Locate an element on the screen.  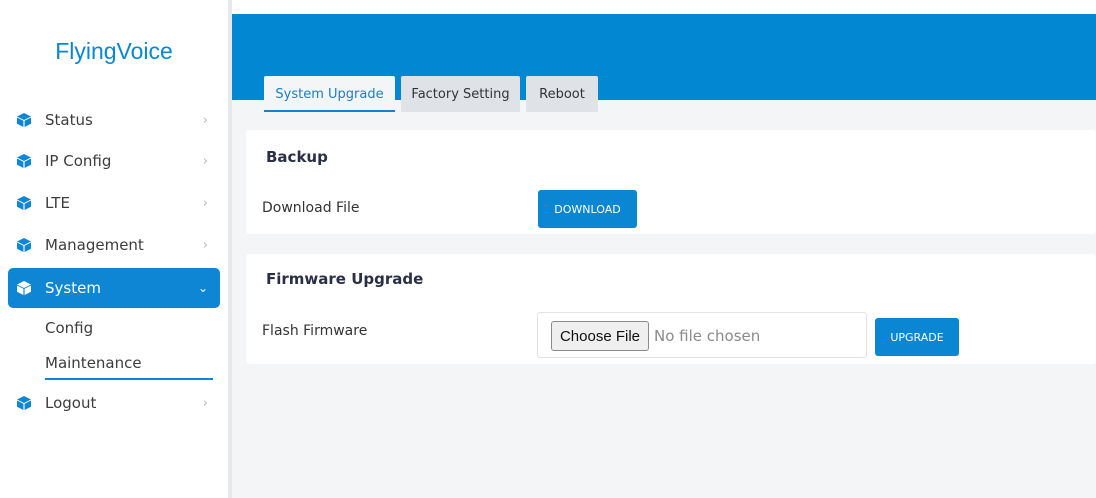
logo: FlyingVoice is located at coordinates (114, 51).